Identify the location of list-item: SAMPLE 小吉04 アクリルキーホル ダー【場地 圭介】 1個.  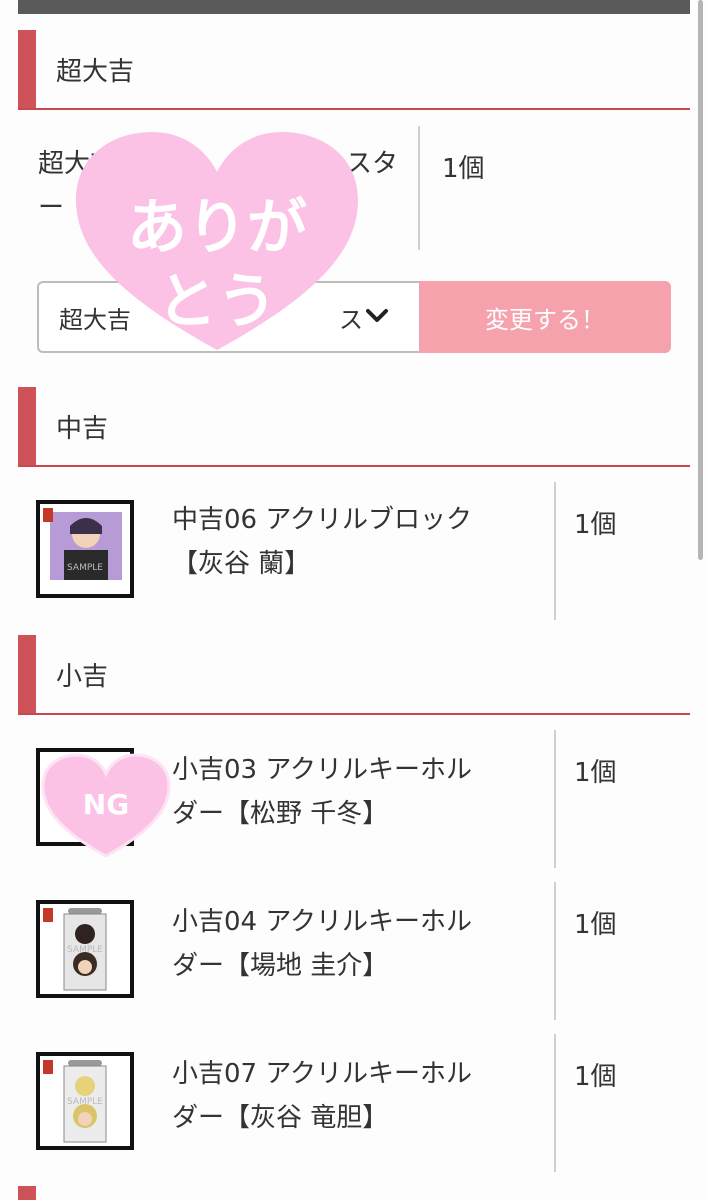
(354, 951).